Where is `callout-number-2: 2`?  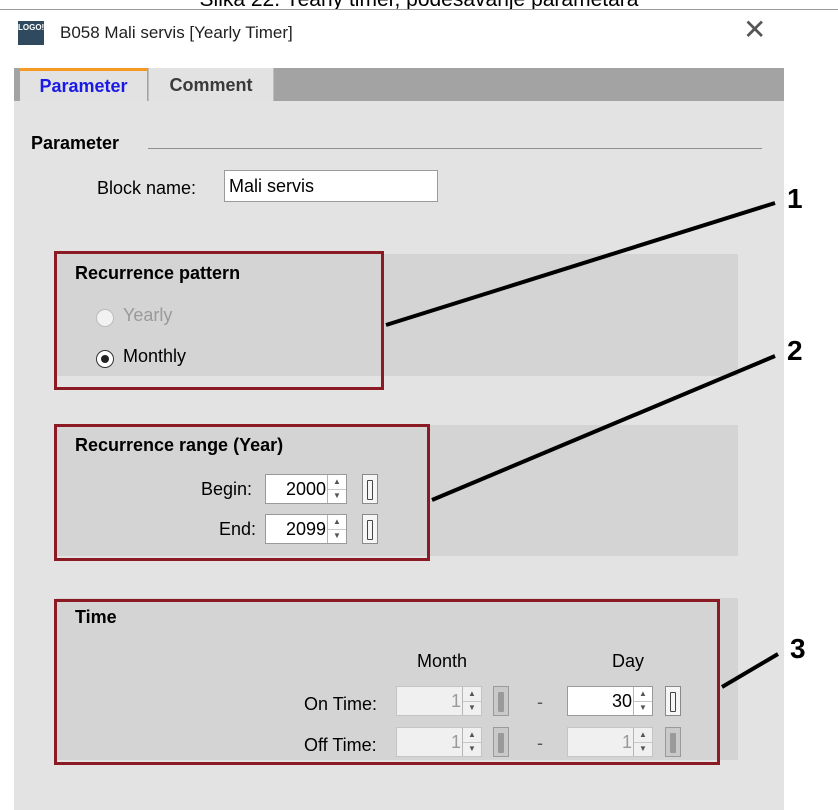 callout-number-2: 2 is located at coordinates (795, 350).